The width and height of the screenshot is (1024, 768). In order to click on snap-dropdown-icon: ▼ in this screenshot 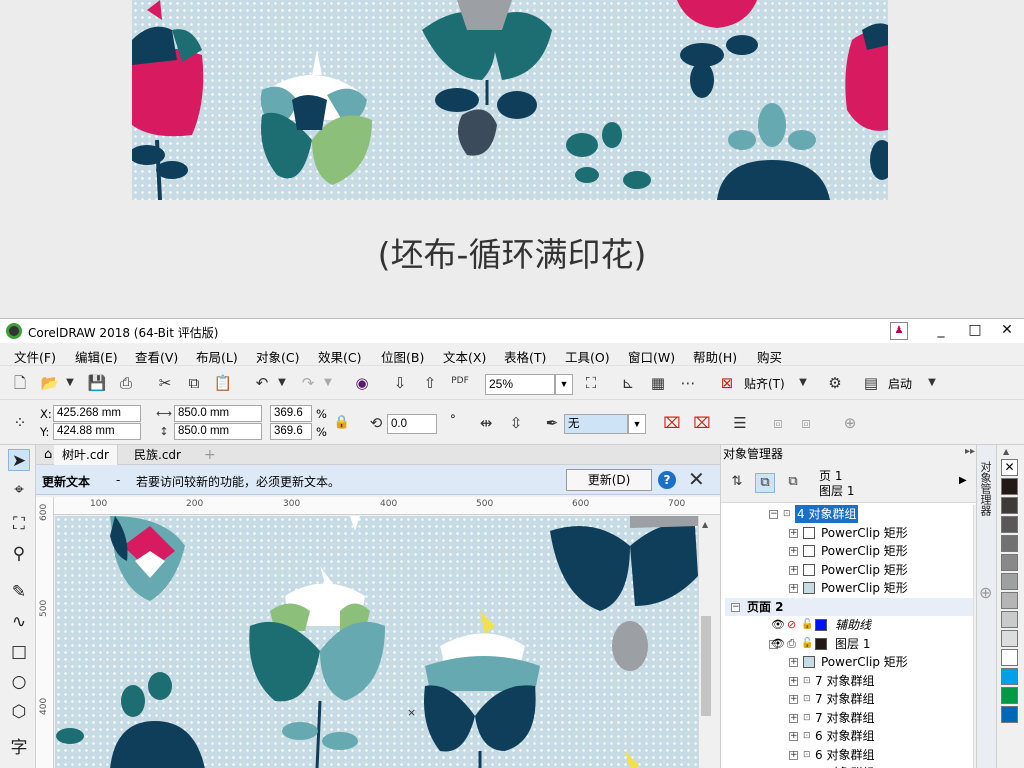, I will do `click(803, 383)`.